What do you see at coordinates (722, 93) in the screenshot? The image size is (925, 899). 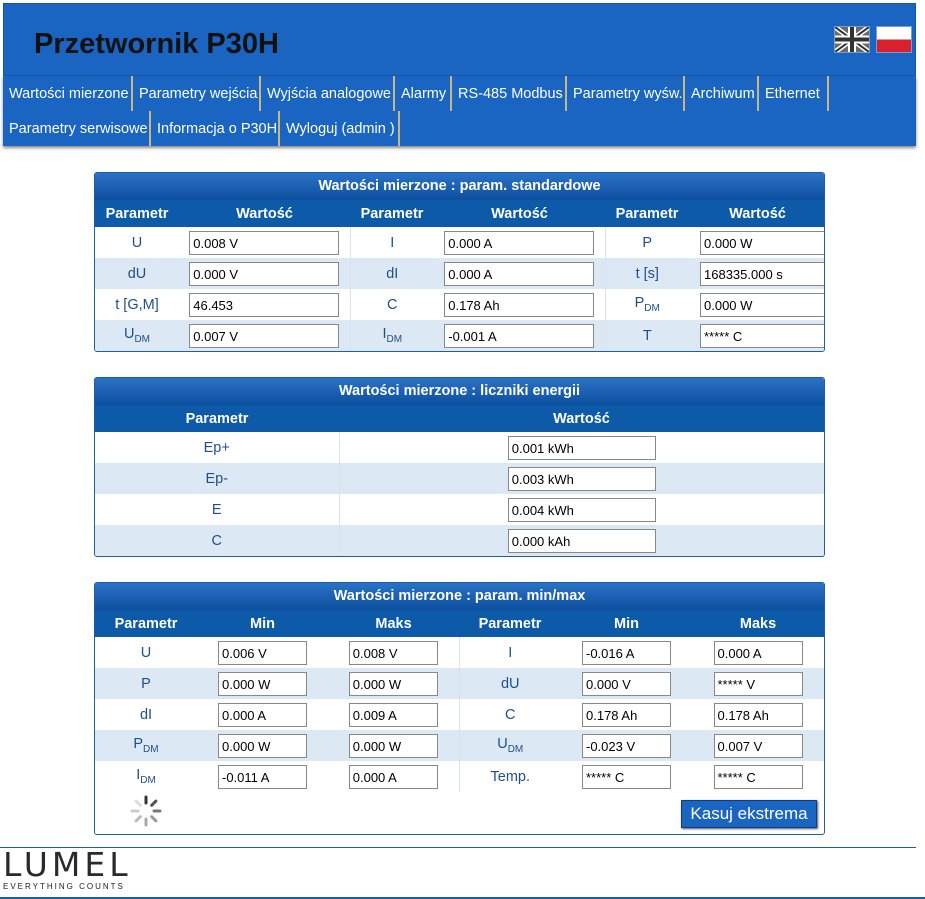 I see `nav-item-archive: Archiwum` at bounding box center [722, 93].